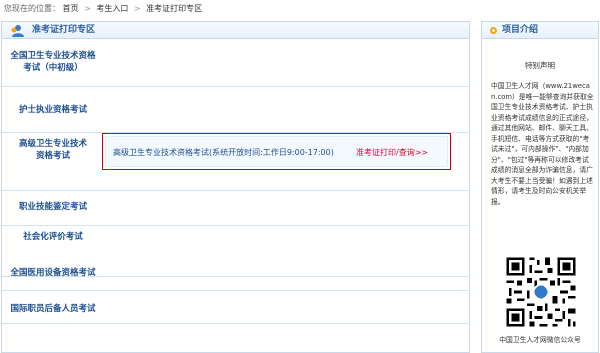 This screenshot has height=353, width=600. What do you see at coordinates (235, 110) in the screenshot?
I see `category-nurse-license: 护士执业资格考试` at bounding box center [235, 110].